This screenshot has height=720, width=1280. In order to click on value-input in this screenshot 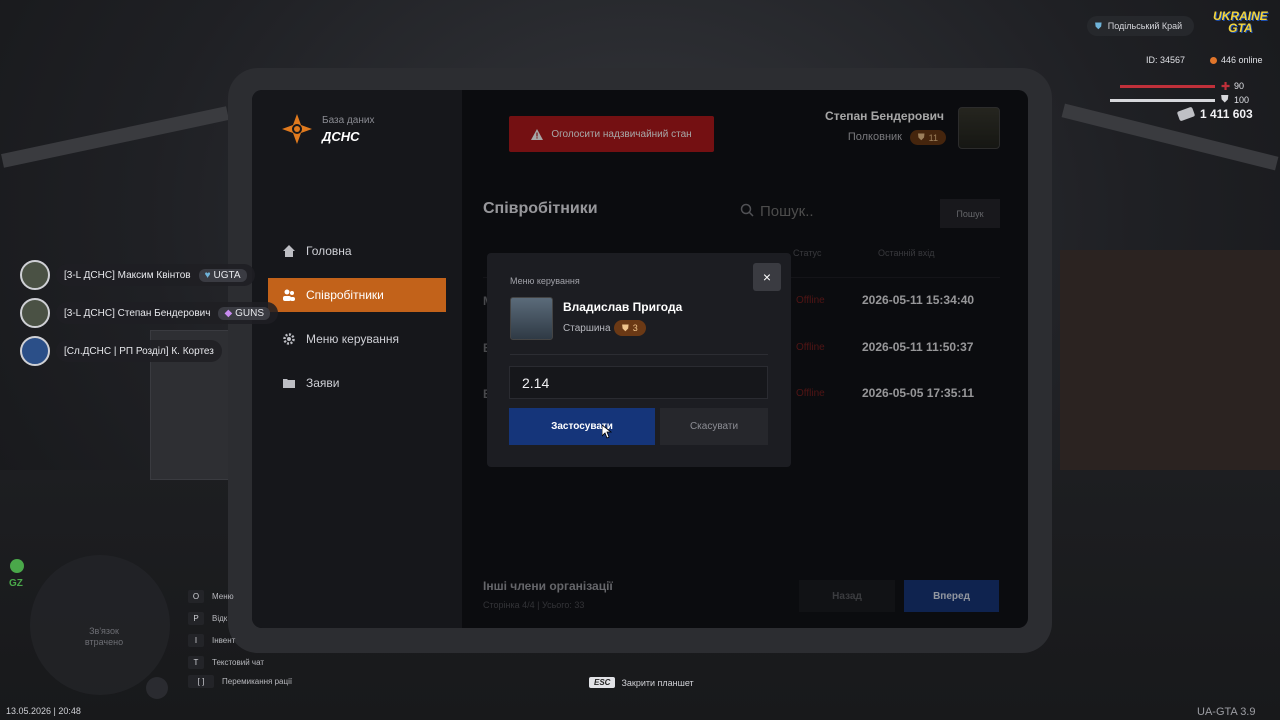, I will do `click(638, 382)`.